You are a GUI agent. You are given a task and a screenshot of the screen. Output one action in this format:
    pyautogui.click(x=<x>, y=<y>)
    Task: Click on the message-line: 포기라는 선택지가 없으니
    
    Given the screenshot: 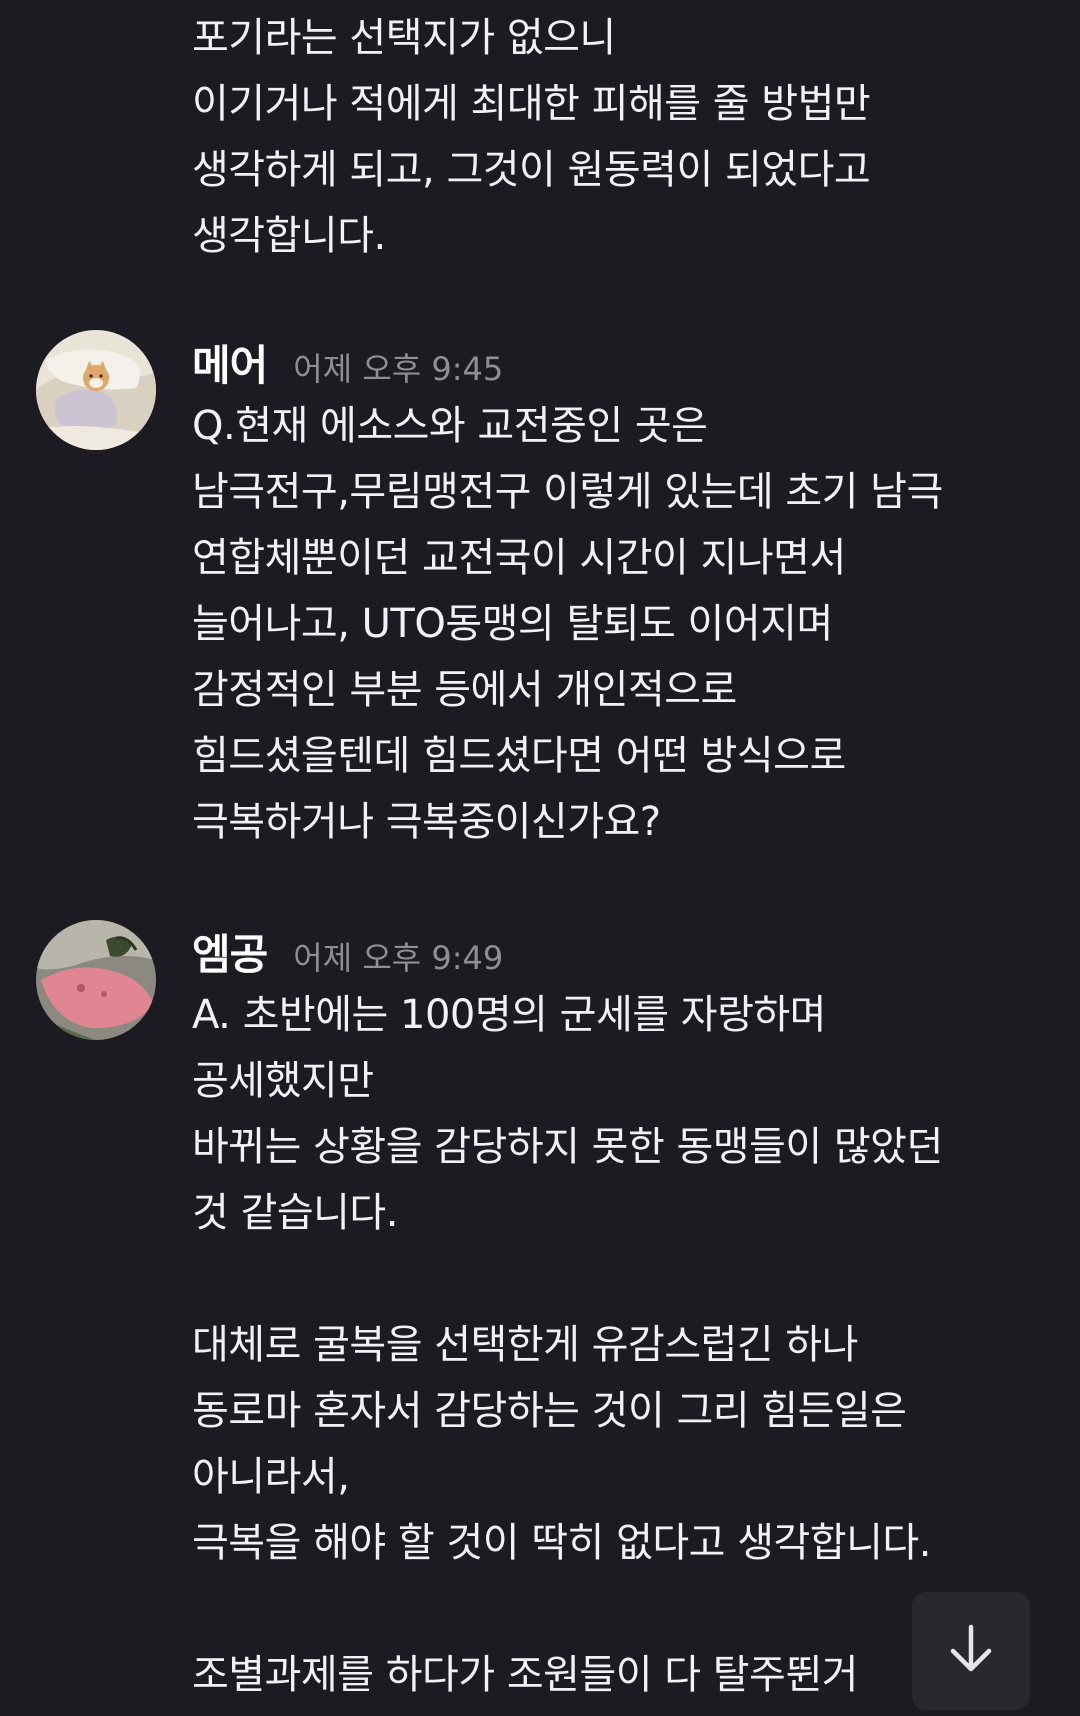 What is the action you would take?
    pyautogui.click(x=404, y=38)
    